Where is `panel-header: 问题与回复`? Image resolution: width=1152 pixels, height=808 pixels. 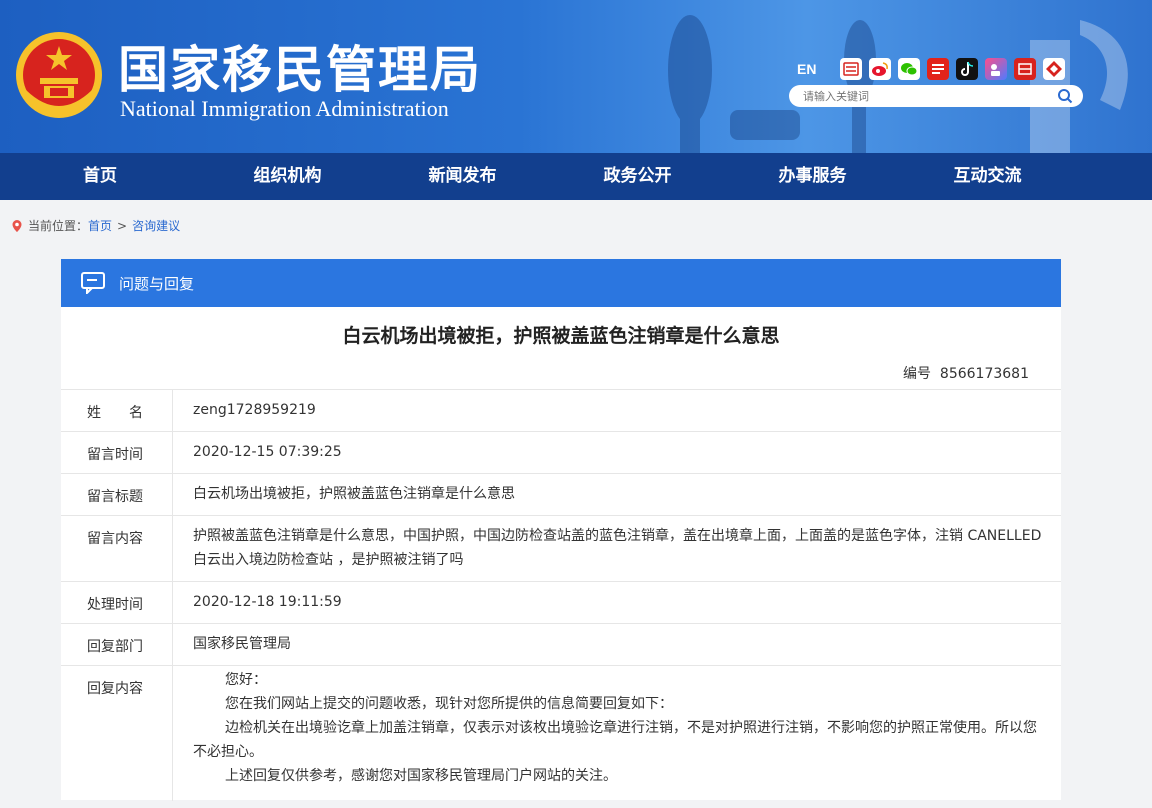 panel-header: 问题与回复 is located at coordinates (561, 283).